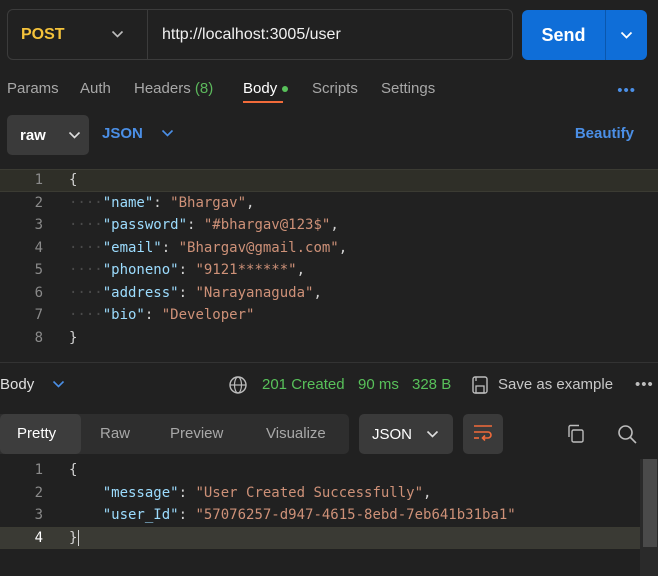 The width and height of the screenshot is (658, 576). What do you see at coordinates (309, 492) in the screenshot?
I see `json-value: "User Created Successfully"` at bounding box center [309, 492].